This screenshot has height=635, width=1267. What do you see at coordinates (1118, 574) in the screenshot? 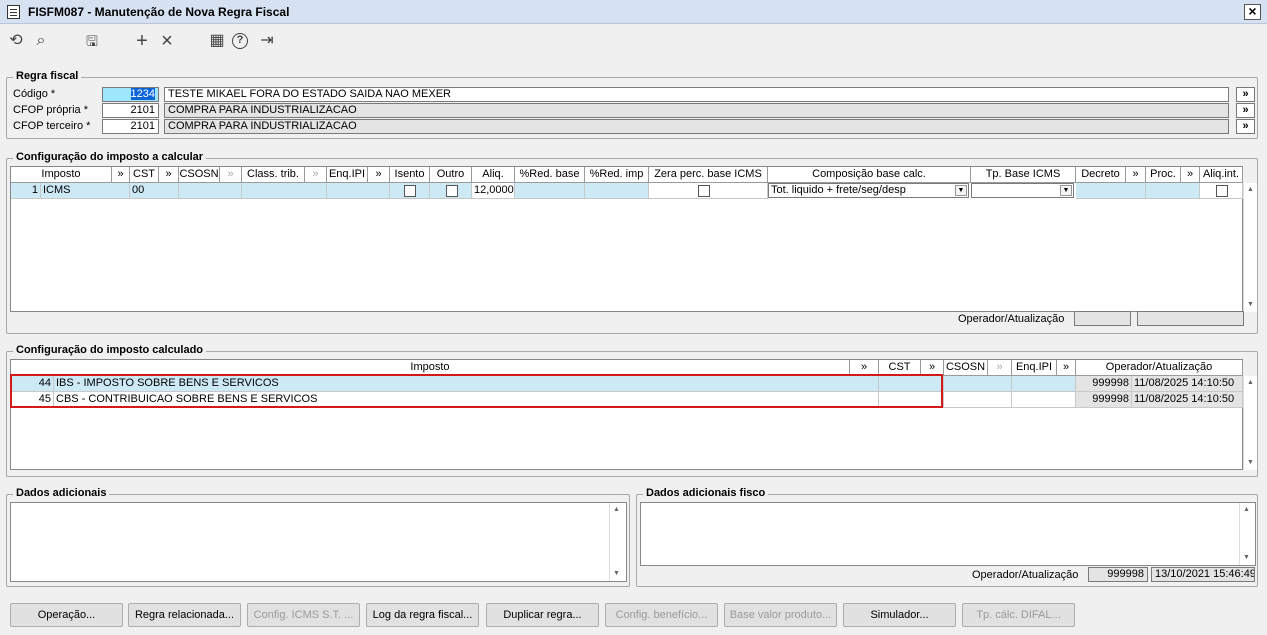
I see `fisco-operador-field: 999998` at bounding box center [1118, 574].